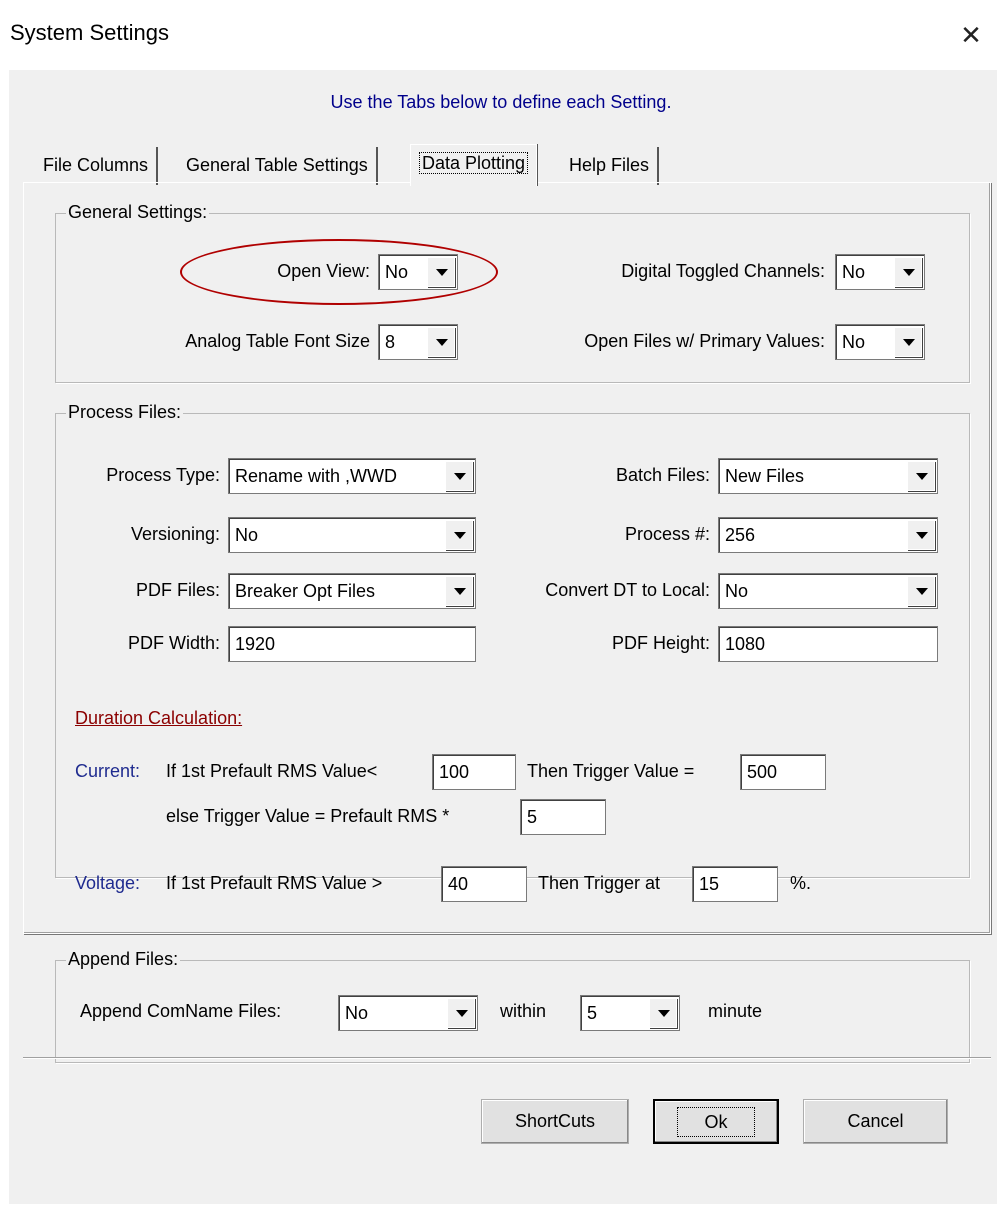 The image size is (1002, 1209). Describe the element at coordinates (181, 1011) in the screenshot. I see `append-comname-label: Append ComName Files:` at that location.